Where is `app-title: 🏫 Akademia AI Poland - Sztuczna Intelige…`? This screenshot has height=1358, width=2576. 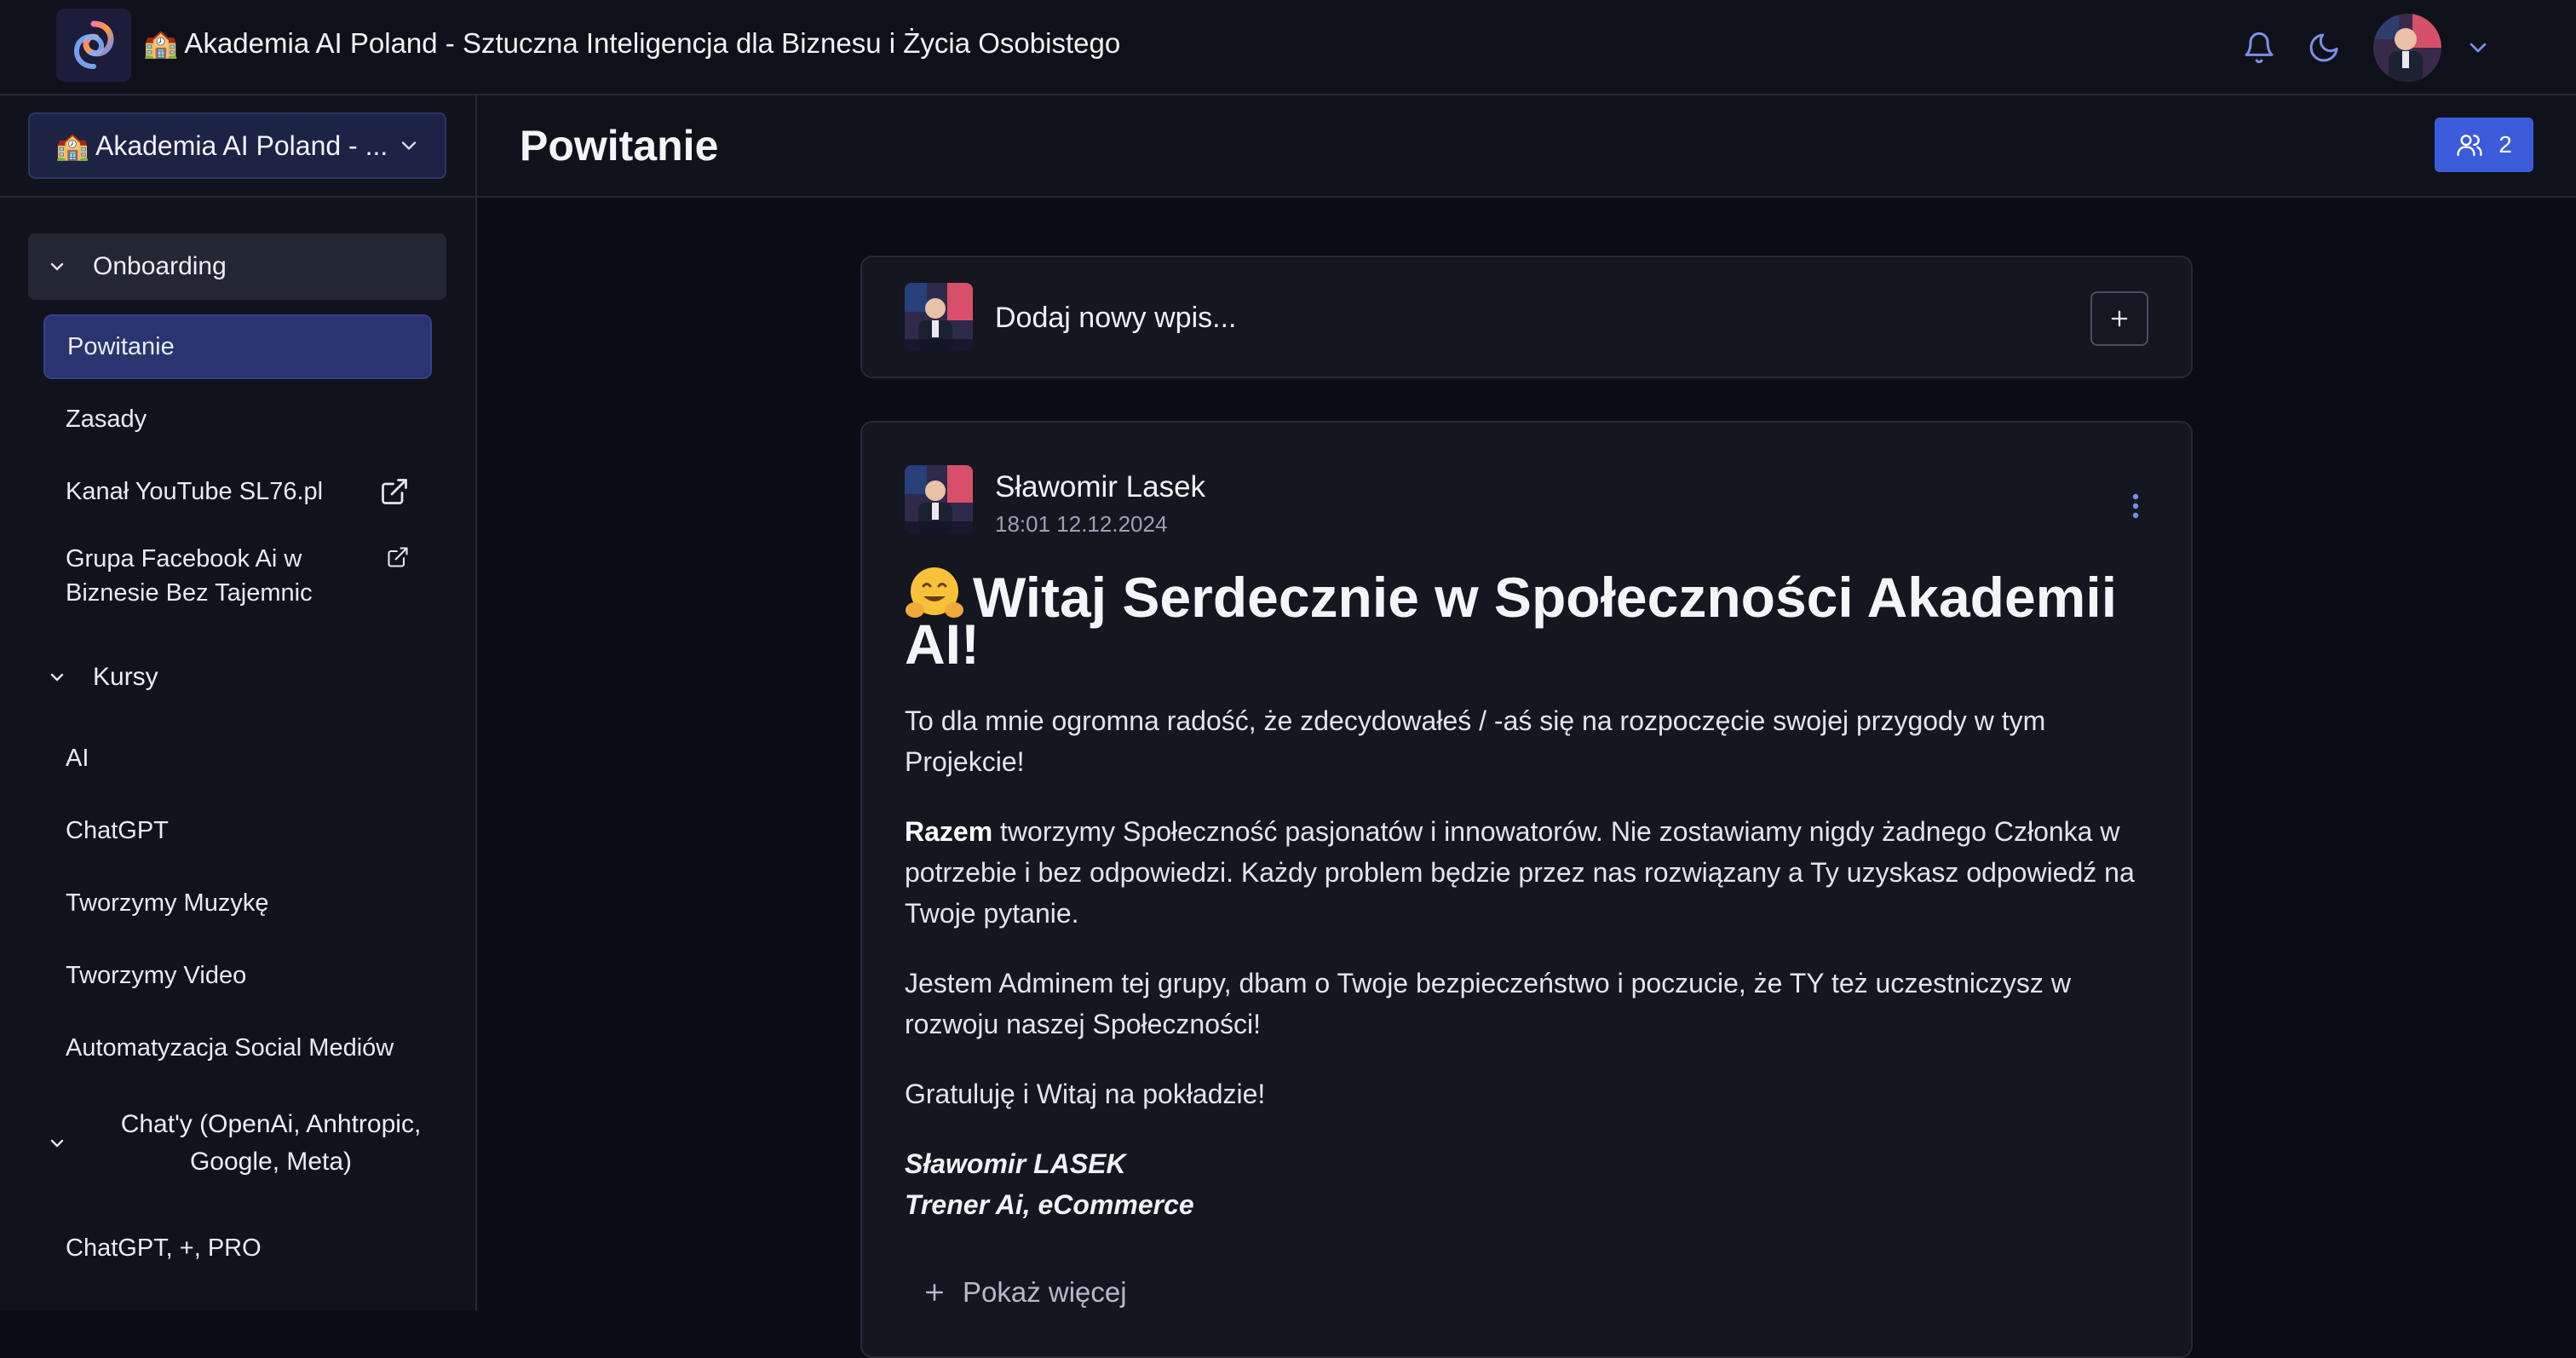 app-title: 🏫 Akademia AI Poland - Sztuczna Intelige… is located at coordinates (632, 43).